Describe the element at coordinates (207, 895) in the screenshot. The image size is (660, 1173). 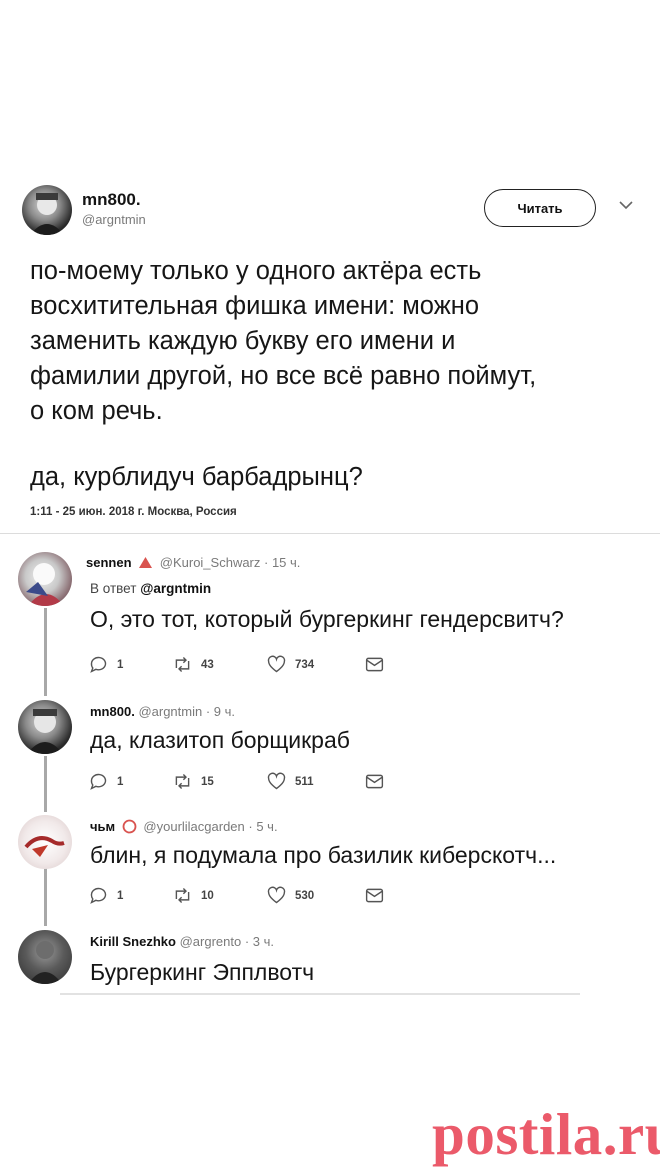
I see `retweet-count: 10` at that location.